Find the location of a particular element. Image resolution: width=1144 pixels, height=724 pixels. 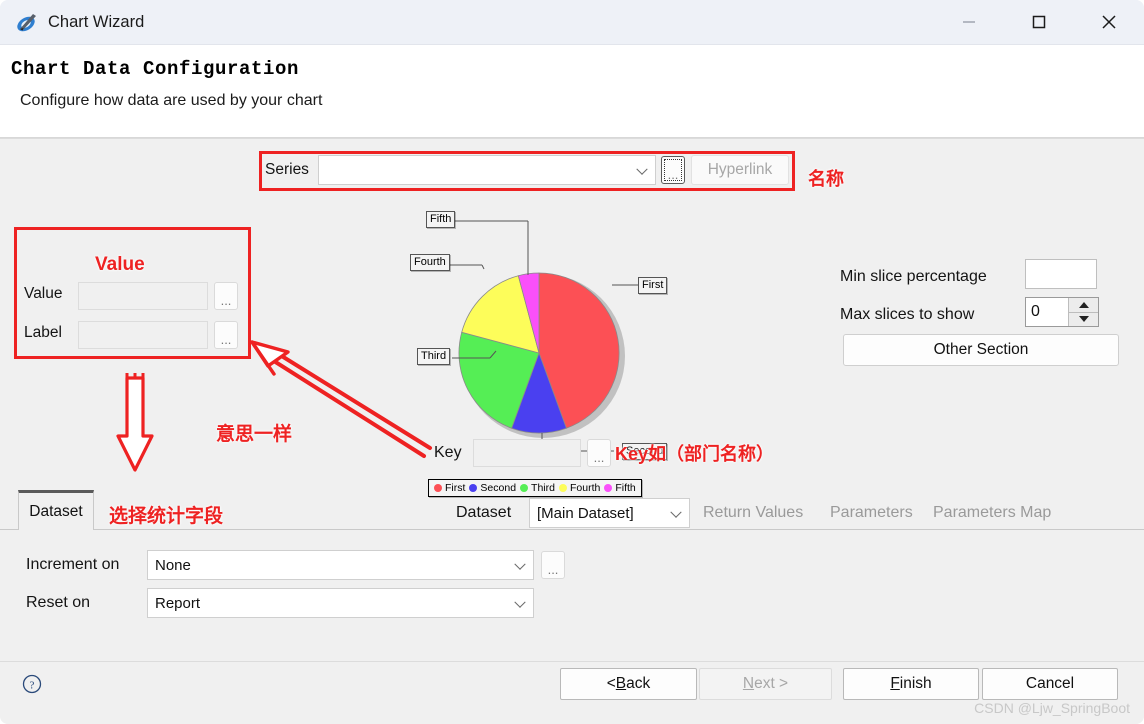

pie-label-third: Third is located at coordinates (434, 356).